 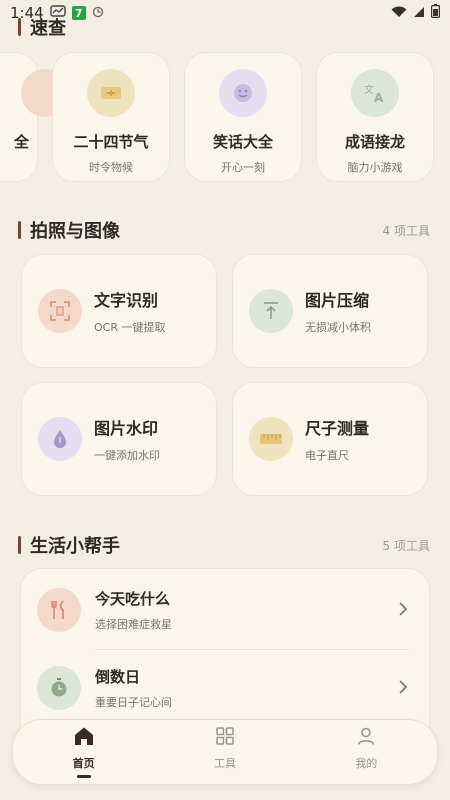 I want to click on grid-icon, so click(x=225, y=738).